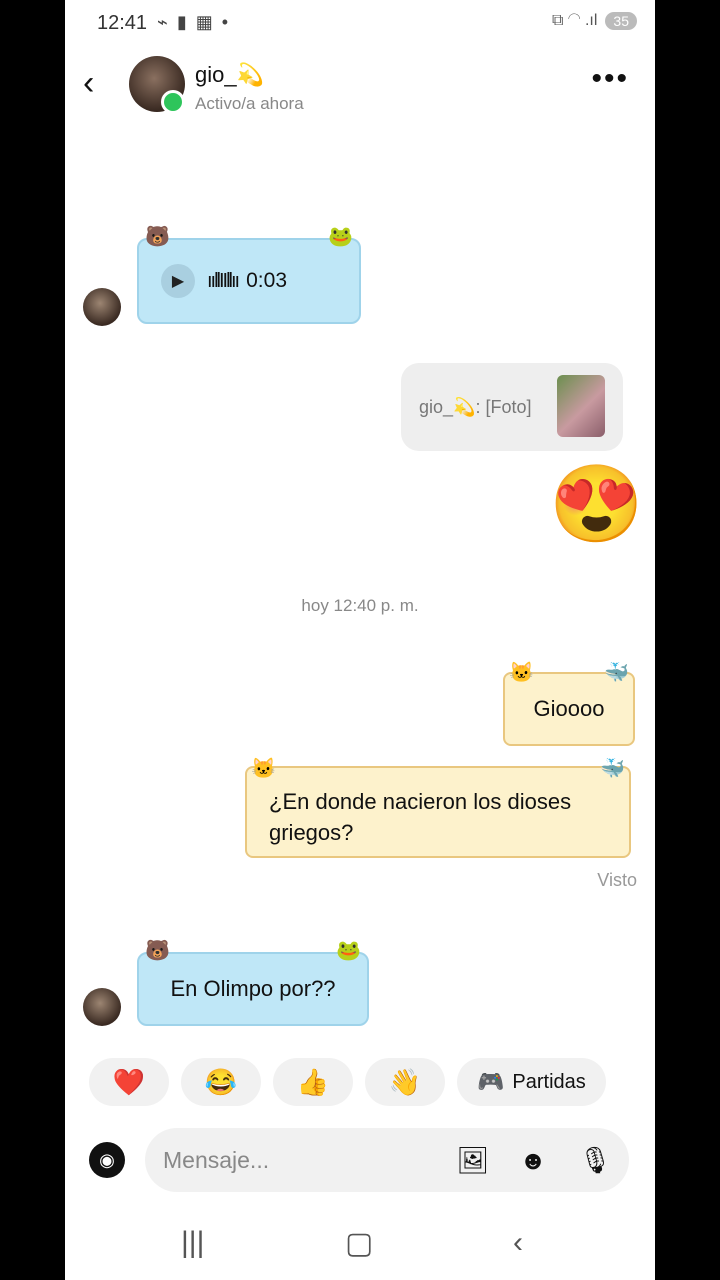 The width and height of the screenshot is (720, 1280). I want to click on quick-wave-button: 👋, so click(405, 1082).